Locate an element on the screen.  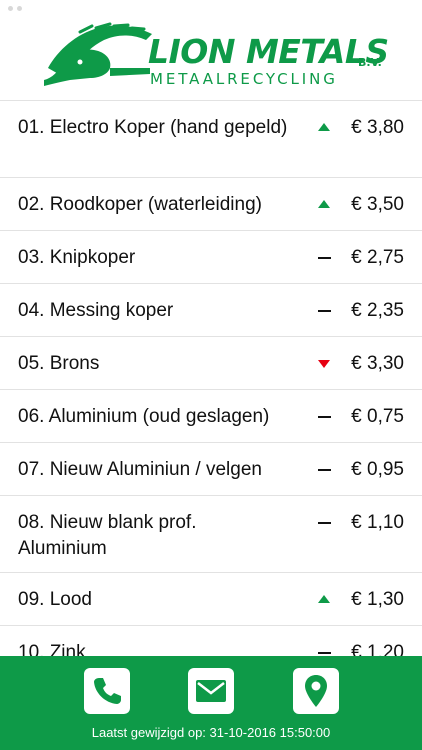
metal-price: € 3,50 is located at coordinates (377, 204).